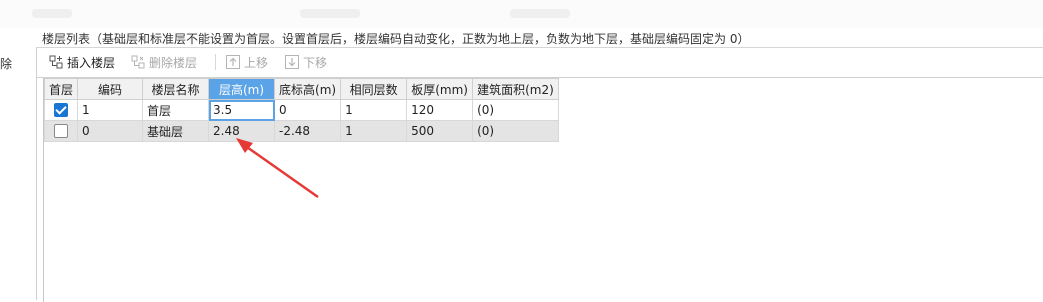 The width and height of the screenshot is (1043, 302). Describe the element at coordinates (176, 131) in the screenshot. I see `floor-name-cell: 基础层` at that location.